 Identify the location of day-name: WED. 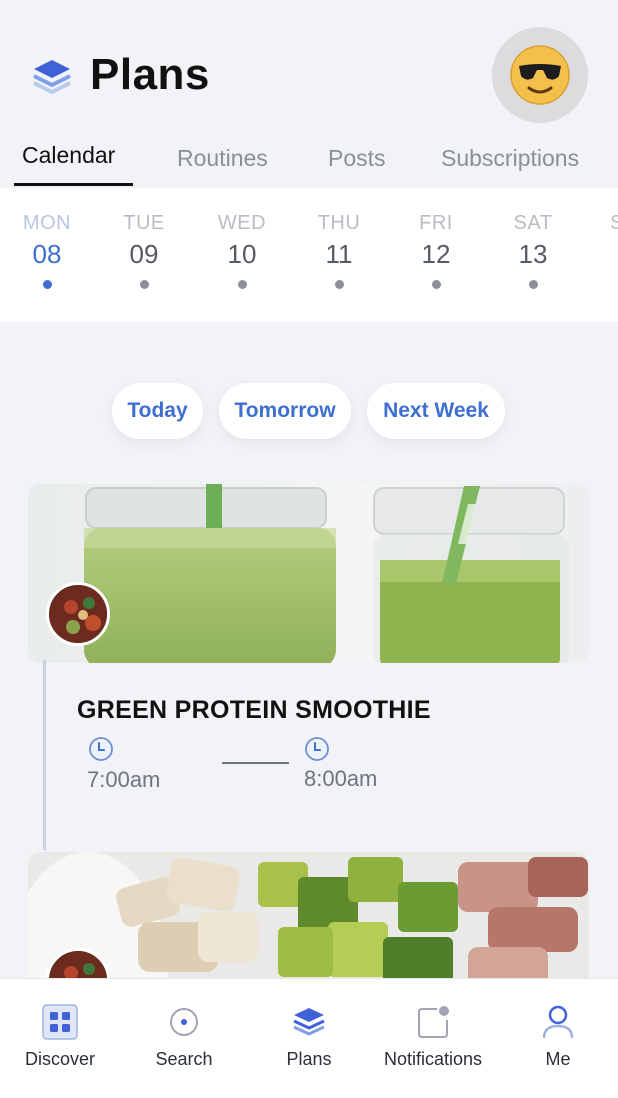
(242, 223).